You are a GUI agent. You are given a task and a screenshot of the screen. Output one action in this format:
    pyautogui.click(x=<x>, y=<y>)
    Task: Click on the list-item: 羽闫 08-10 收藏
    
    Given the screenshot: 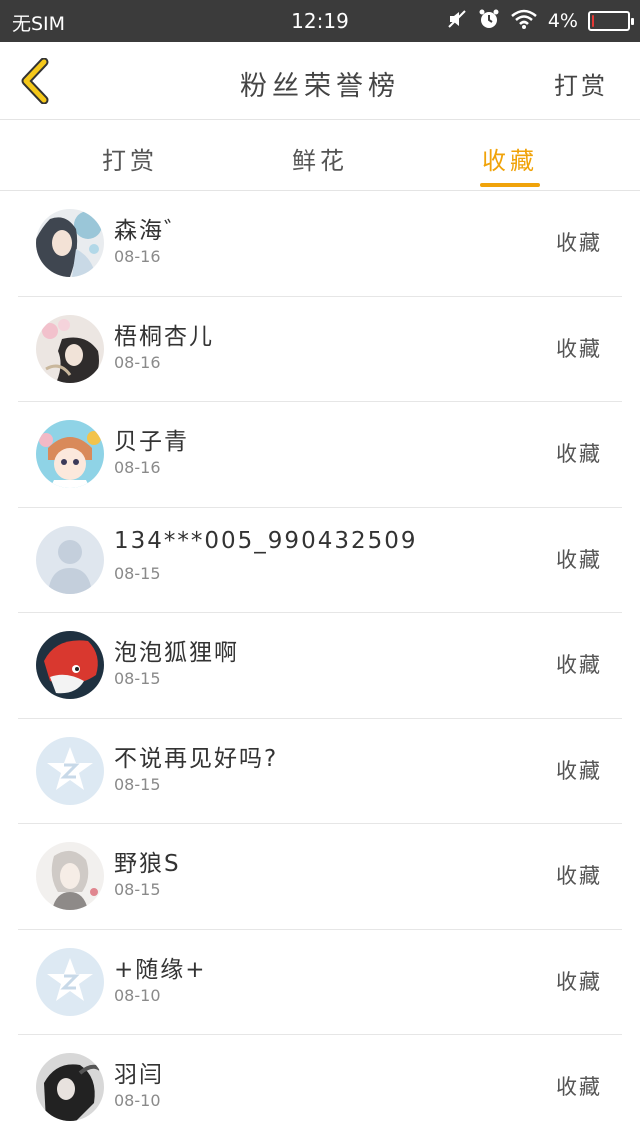 What is the action you would take?
    pyautogui.click(x=320, y=1086)
    